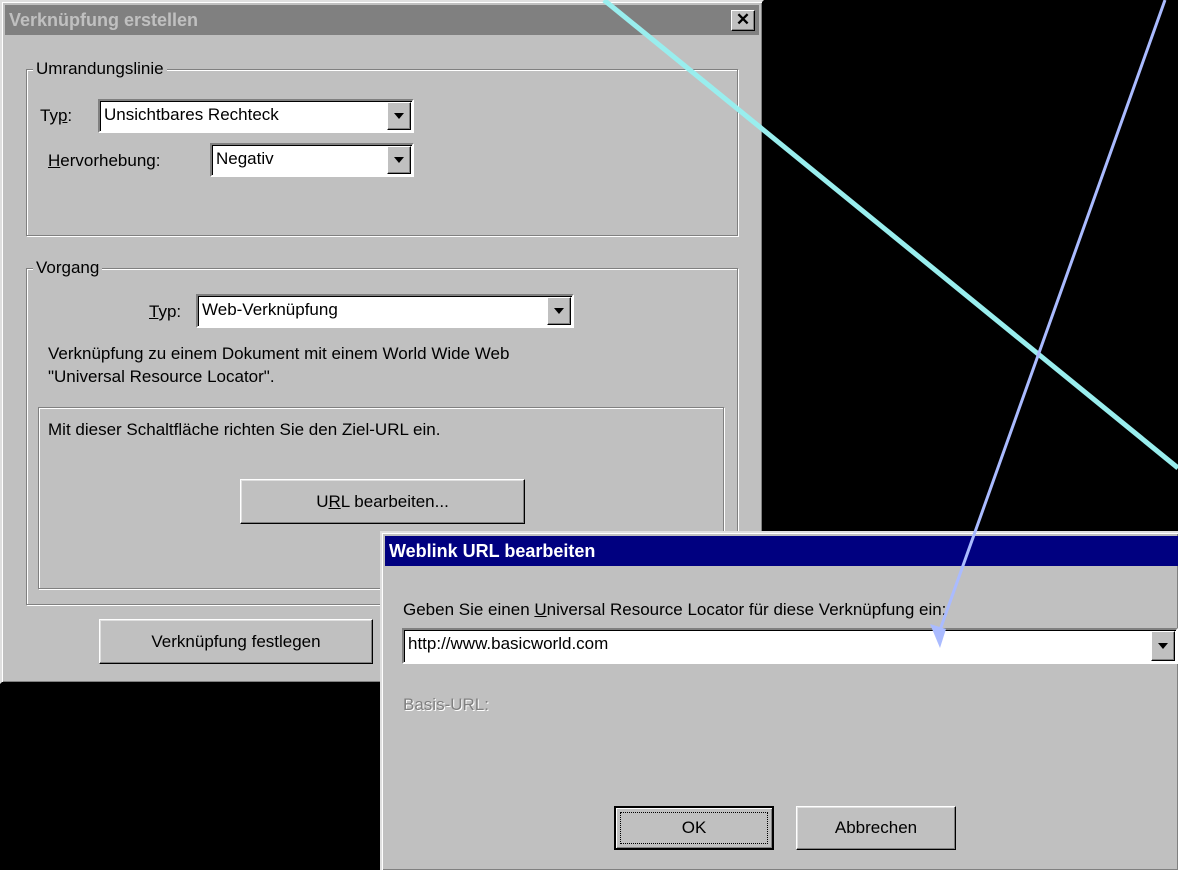 The image size is (1178, 870). Describe the element at coordinates (492, 551) in the screenshot. I see `dialog-title: Weblink URL bearbeiten` at that location.